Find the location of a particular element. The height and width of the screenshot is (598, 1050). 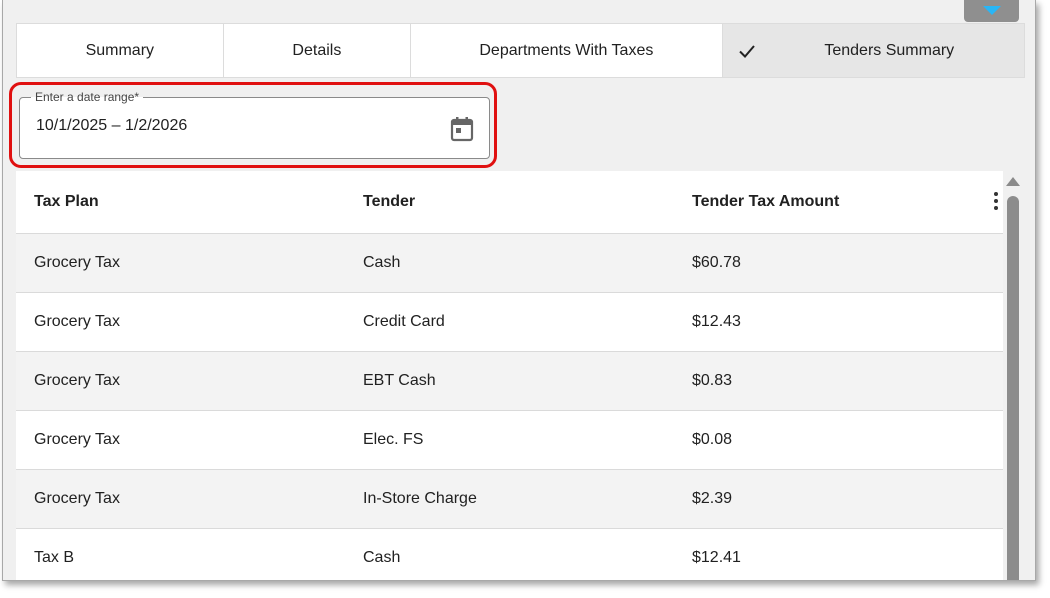

grid-header: Tax Plan Tender Tender Tax Amount is located at coordinates (509, 202).